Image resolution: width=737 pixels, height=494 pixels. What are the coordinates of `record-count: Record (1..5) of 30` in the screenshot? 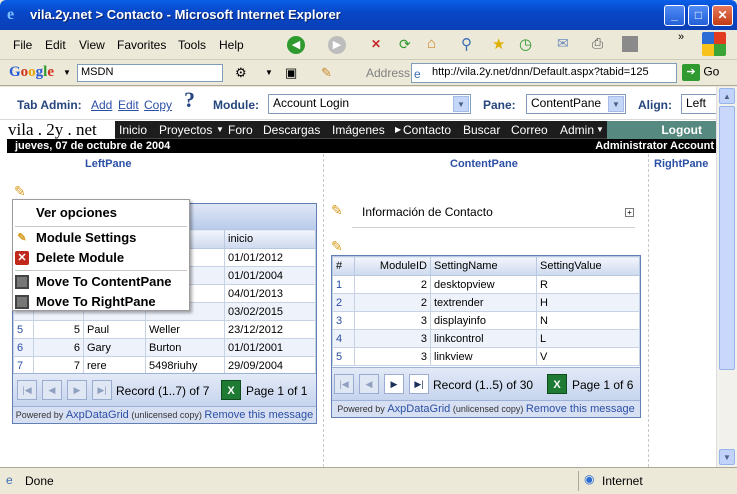 It's located at (483, 385).